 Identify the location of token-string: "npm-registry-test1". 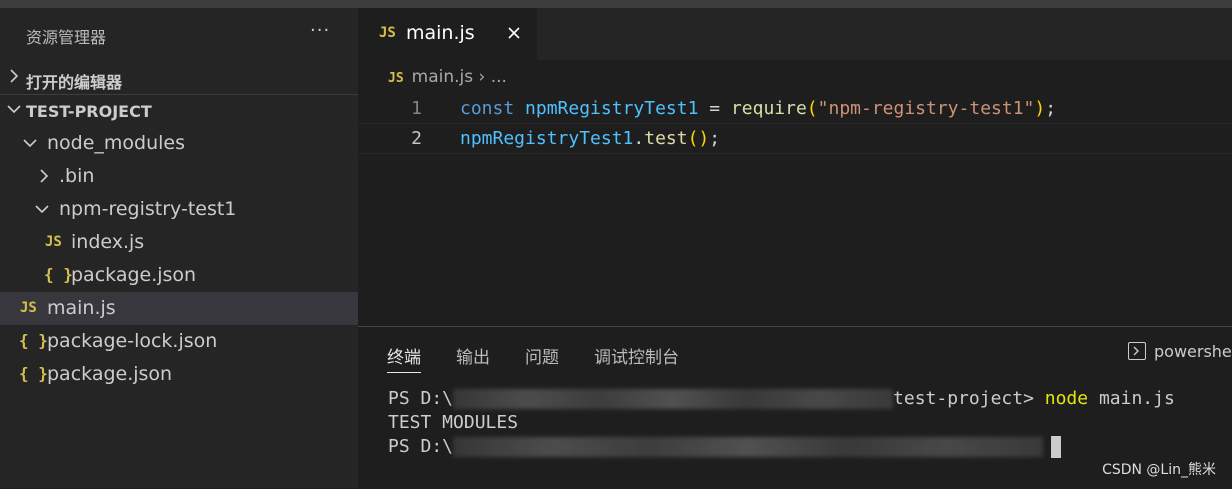
(926, 108).